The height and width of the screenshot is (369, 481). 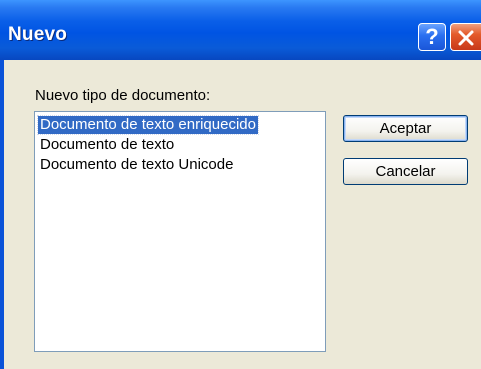 I want to click on window-title: Nuevo, so click(x=38, y=34).